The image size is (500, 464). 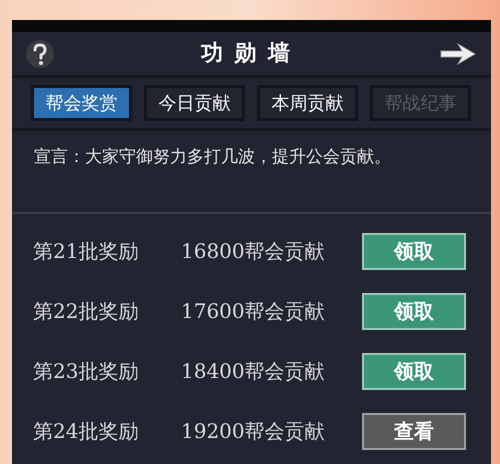 I want to click on announcement-text: 宣言：大家守御努力多打几波，提升公会贡献。, so click(x=212, y=157).